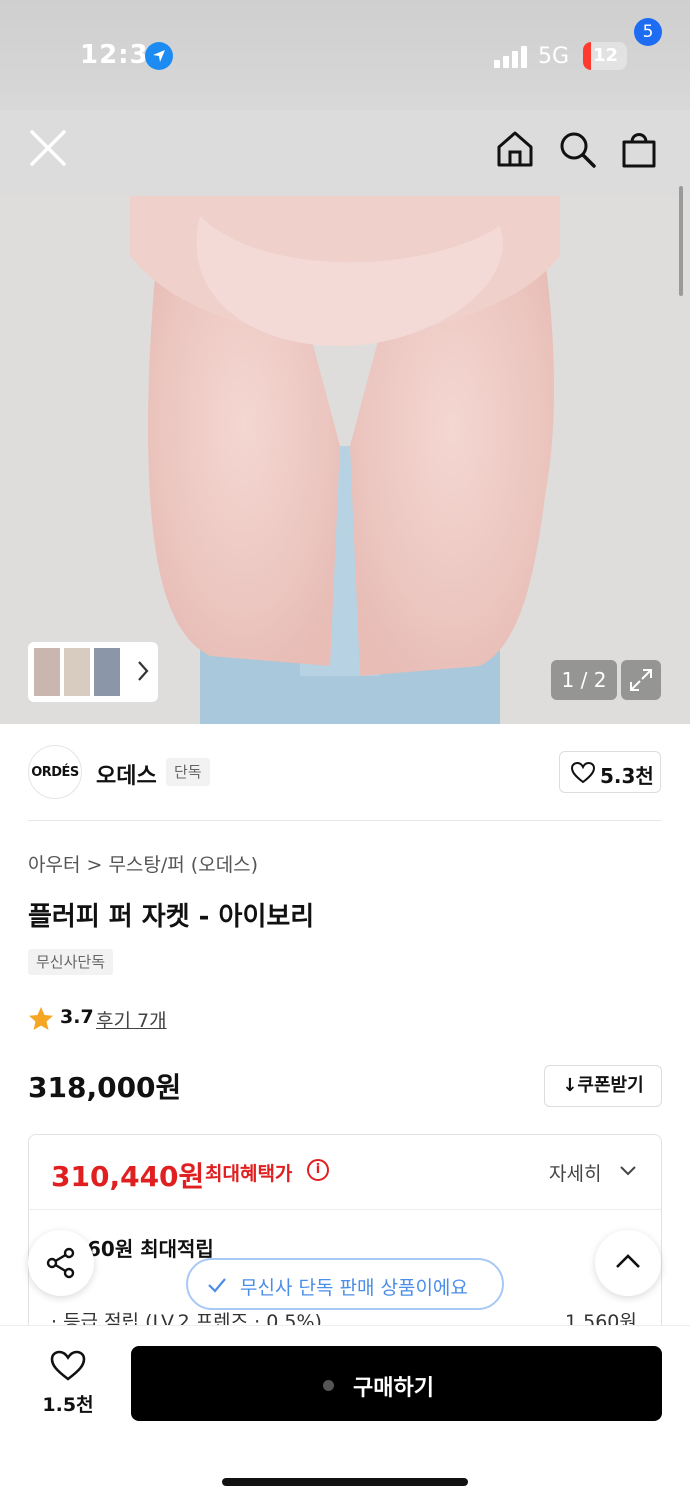 The image size is (690, 1500). I want to click on search-icon, so click(577, 149).